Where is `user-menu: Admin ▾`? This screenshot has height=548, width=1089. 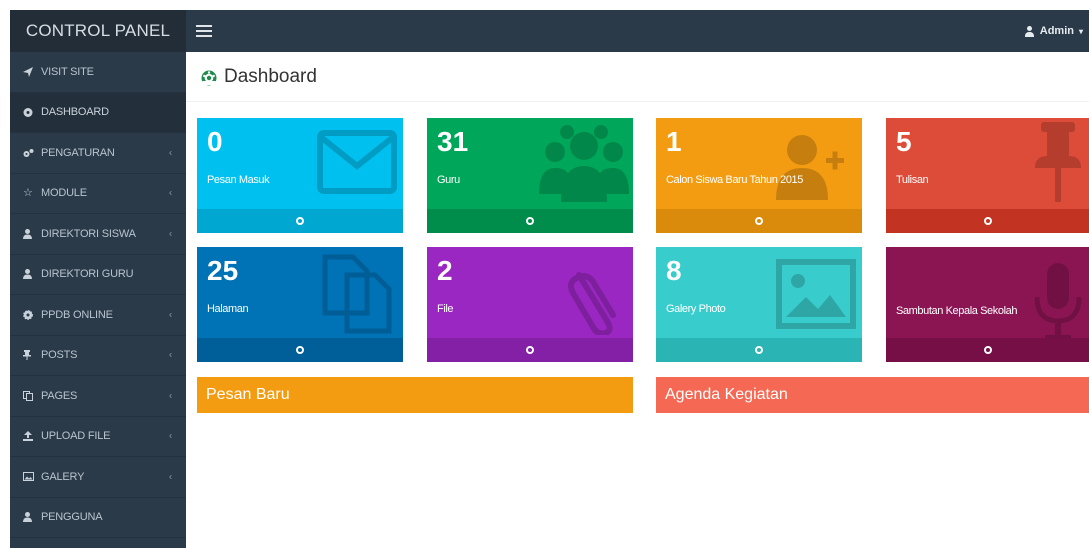 user-menu: Admin ▾ is located at coordinates (1053, 31).